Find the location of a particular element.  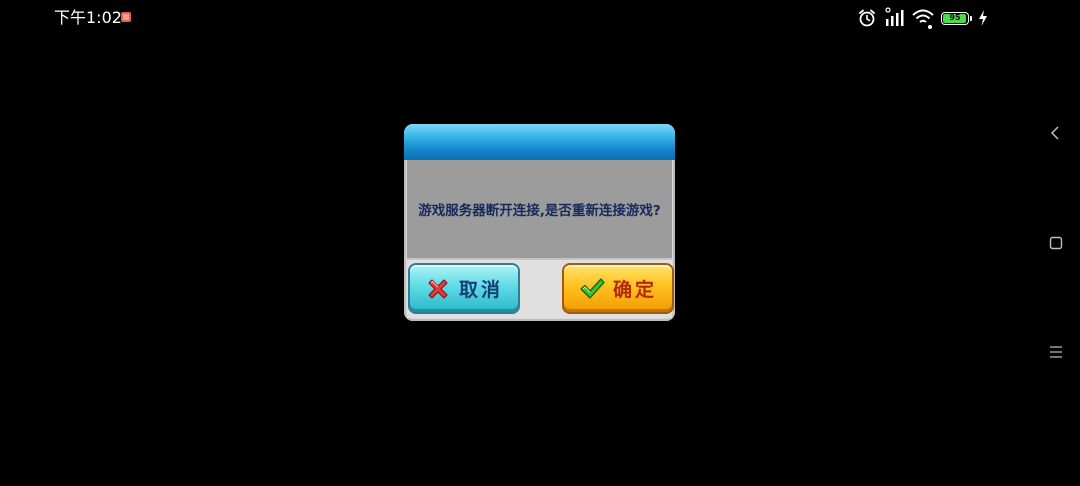

cancel-label: 取消 is located at coordinates (480, 290).